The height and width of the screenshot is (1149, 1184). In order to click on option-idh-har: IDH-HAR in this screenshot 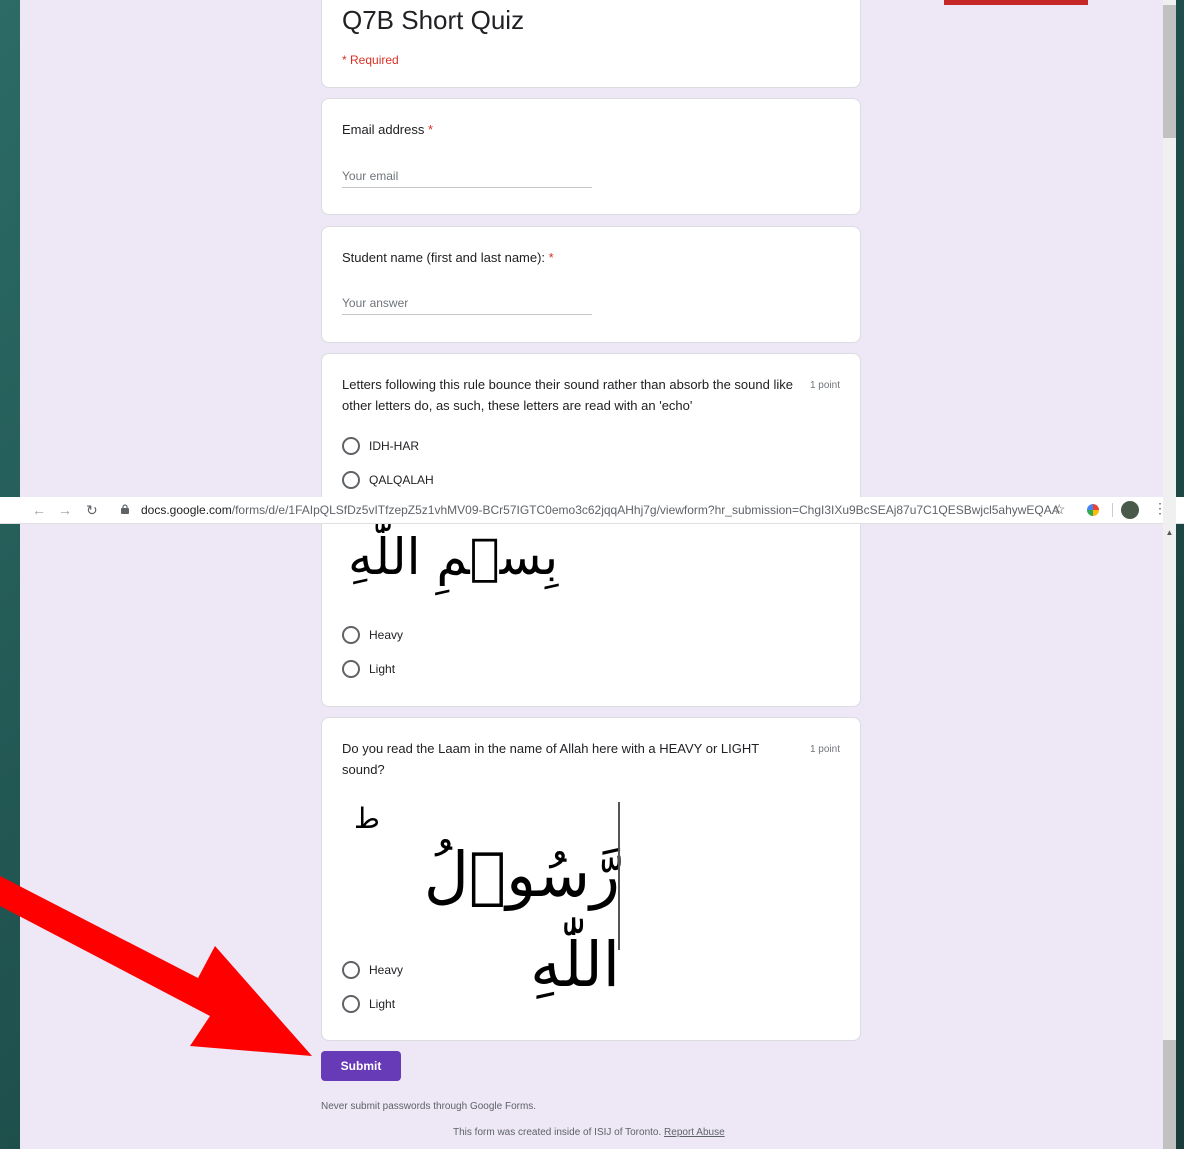, I will do `click(380, 446)`.